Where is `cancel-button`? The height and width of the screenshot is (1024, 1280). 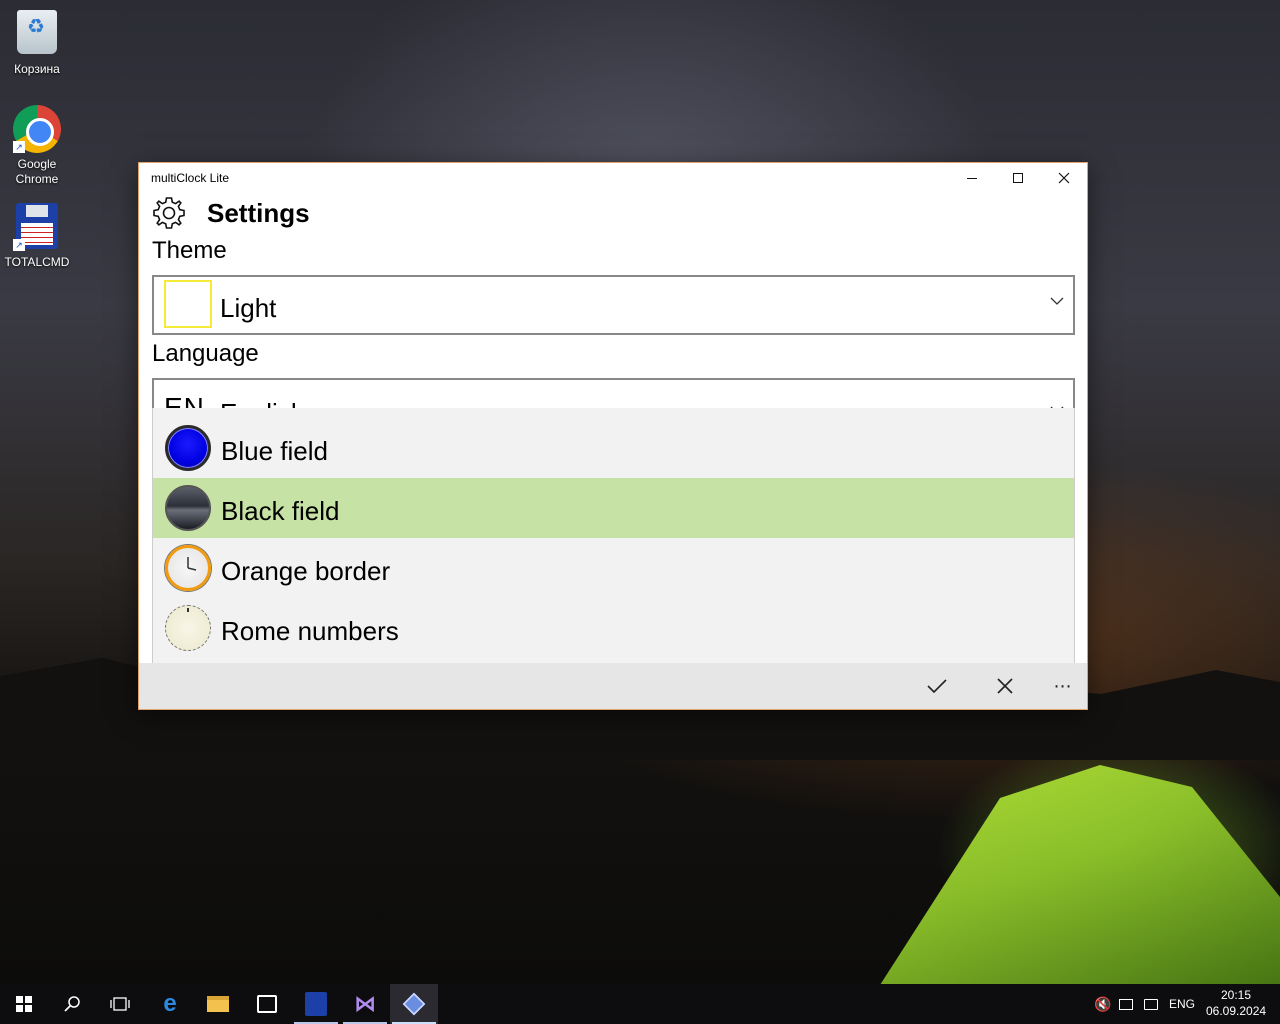 cancel-button is located at coordinates (1005, 686).